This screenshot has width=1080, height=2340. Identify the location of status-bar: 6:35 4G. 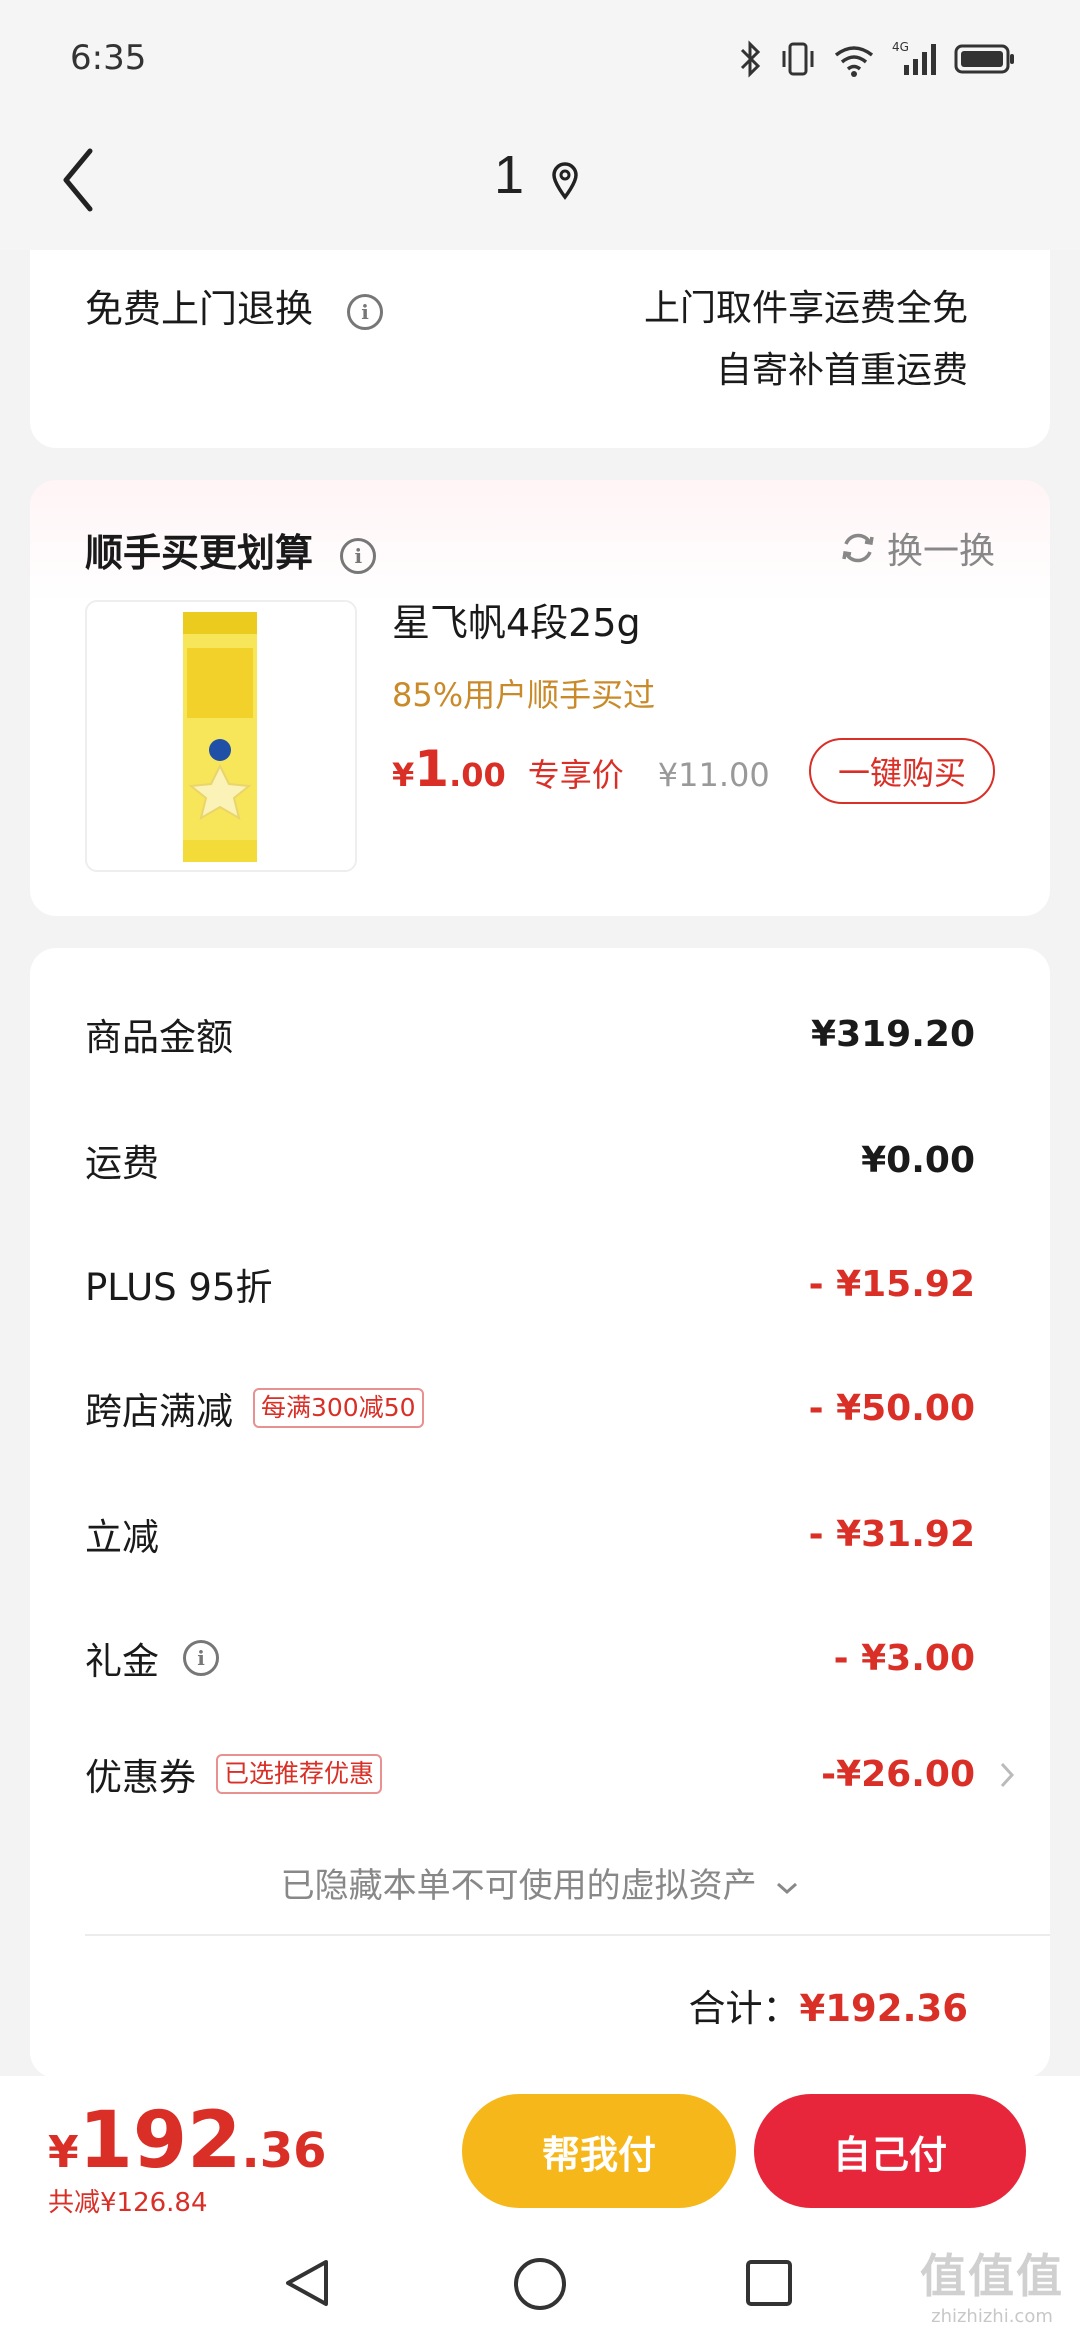
(540, 60).